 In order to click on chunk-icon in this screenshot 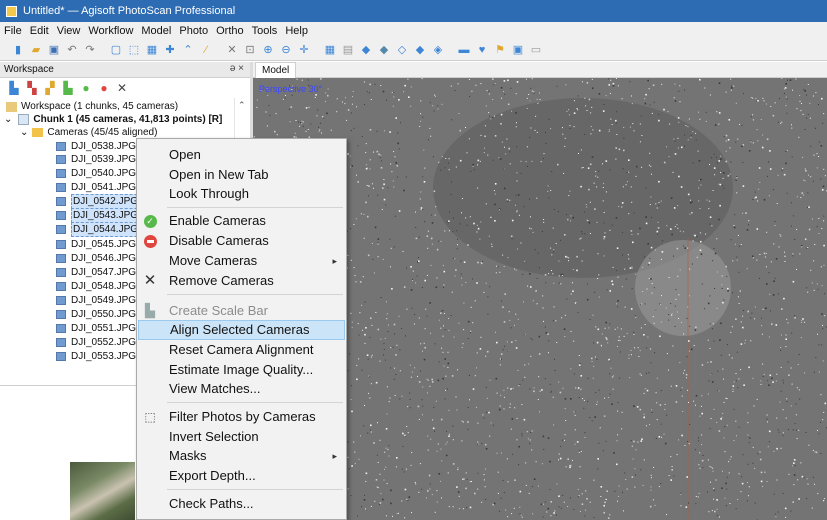, I will do `click(24, 119)`.